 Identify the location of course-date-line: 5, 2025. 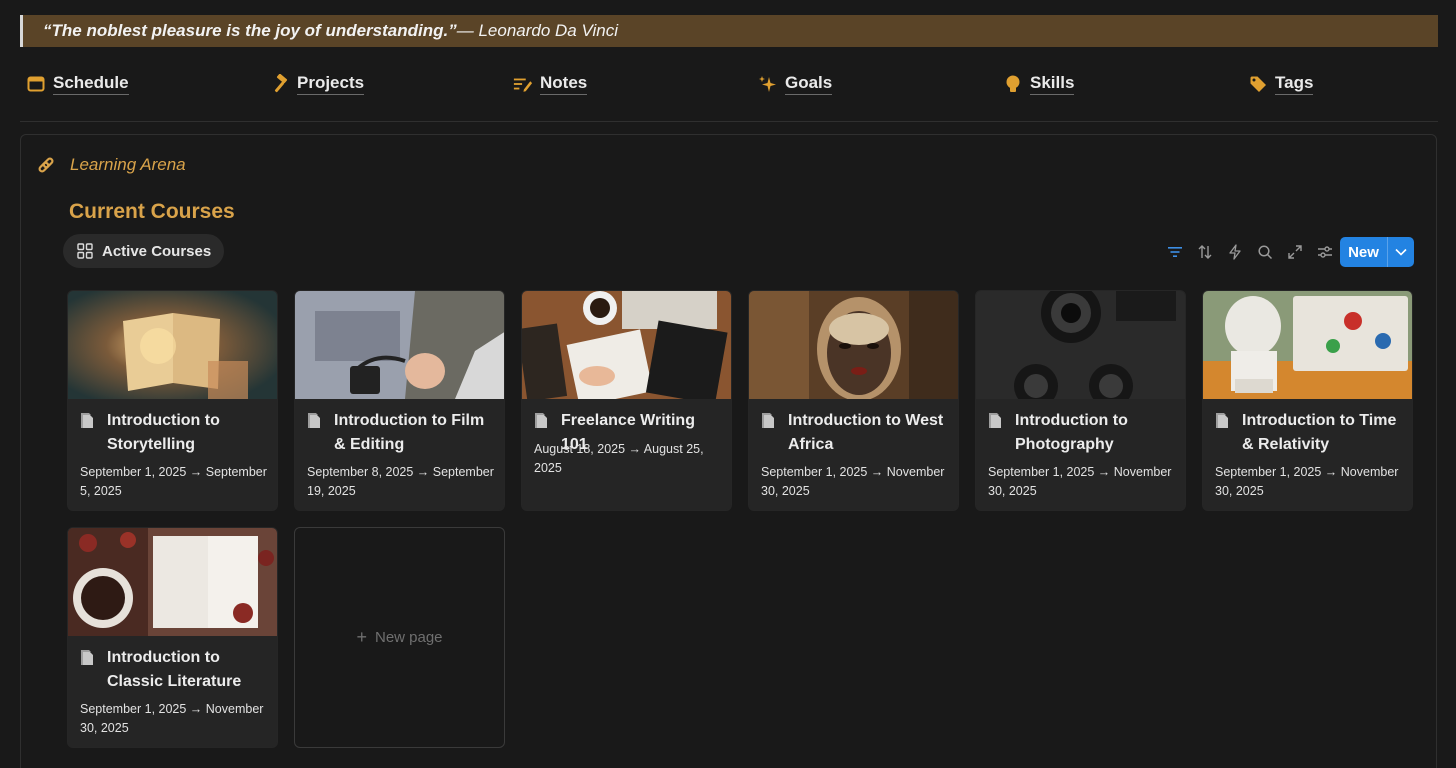
(101, 491).